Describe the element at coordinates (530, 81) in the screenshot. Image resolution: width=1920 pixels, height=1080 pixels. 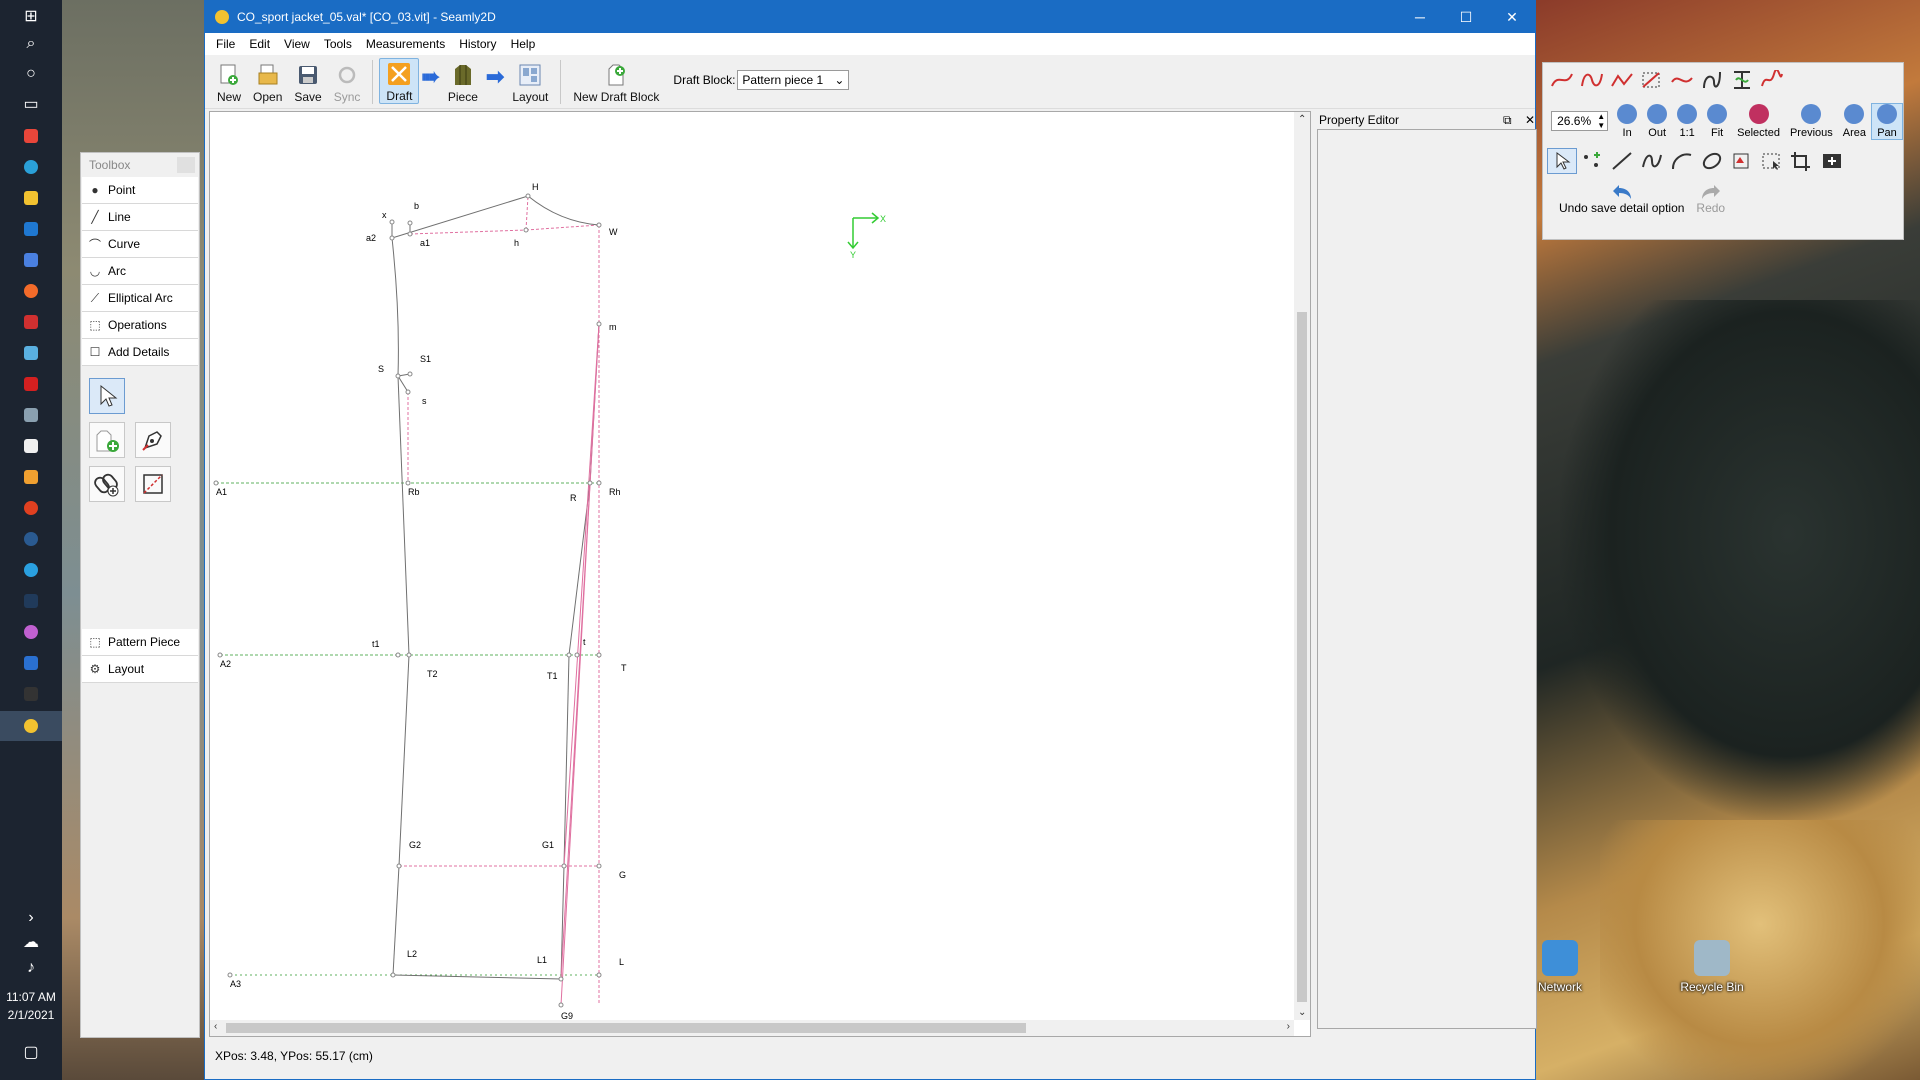
I see `layout-mode-button: Layout` at that location.